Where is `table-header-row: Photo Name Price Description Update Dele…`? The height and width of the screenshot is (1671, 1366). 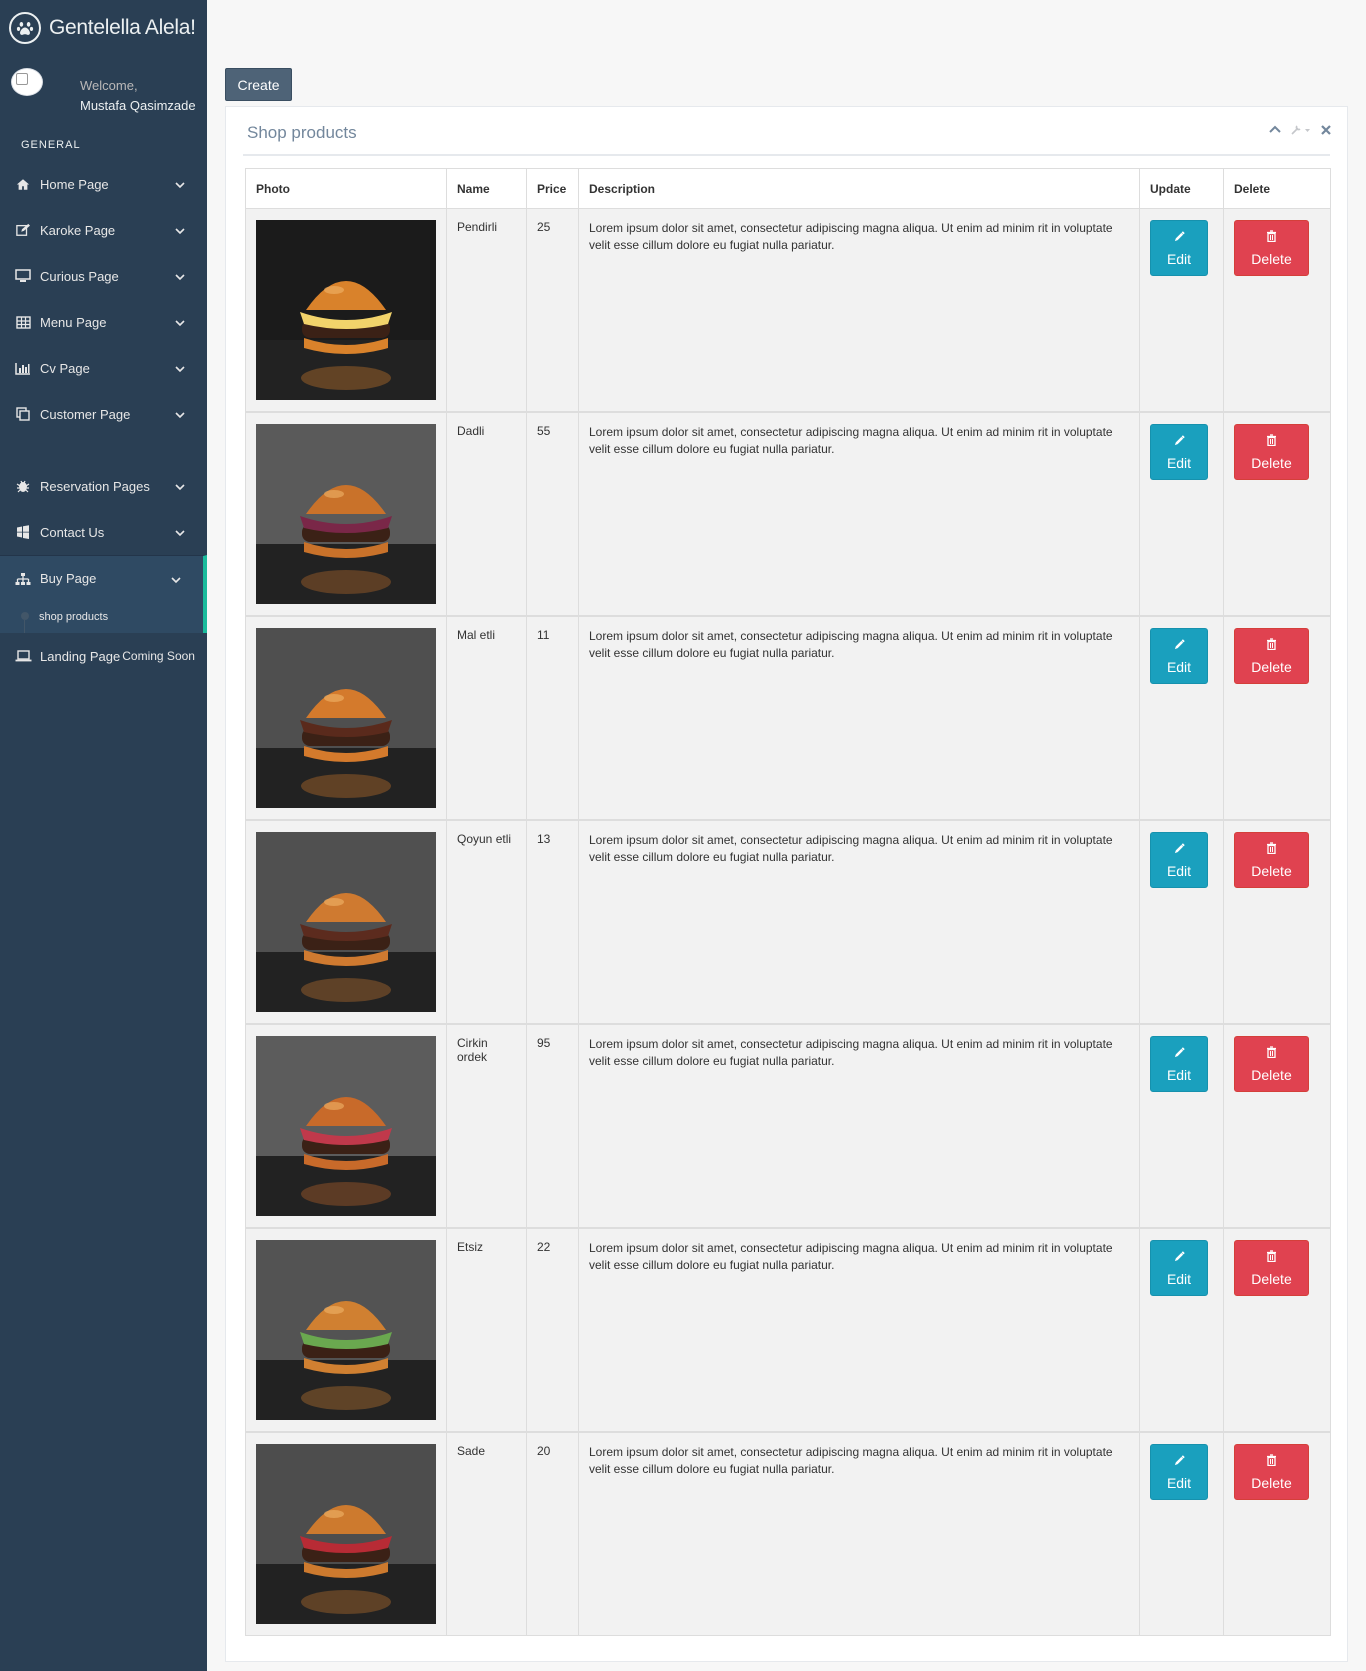 table-header-row: Photo Name Price Description Update Dele… is located at coordinates (788, 188).